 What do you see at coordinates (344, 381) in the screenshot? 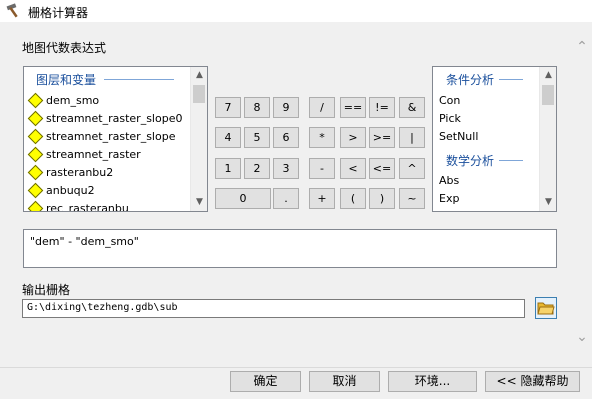
I see `cancel-button: 取消` at bounding box center [344, 381].